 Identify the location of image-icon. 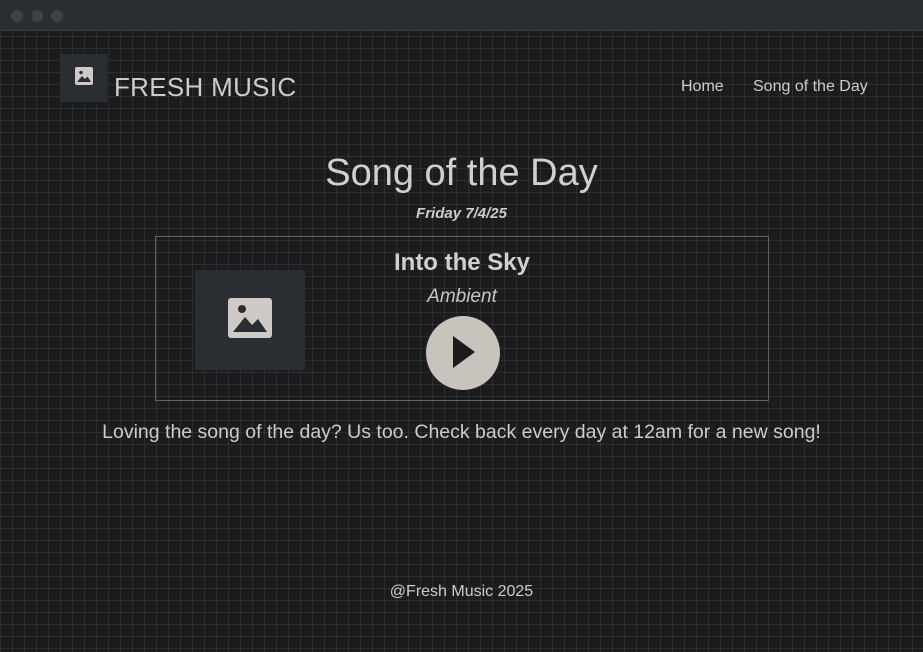
(84, 78).